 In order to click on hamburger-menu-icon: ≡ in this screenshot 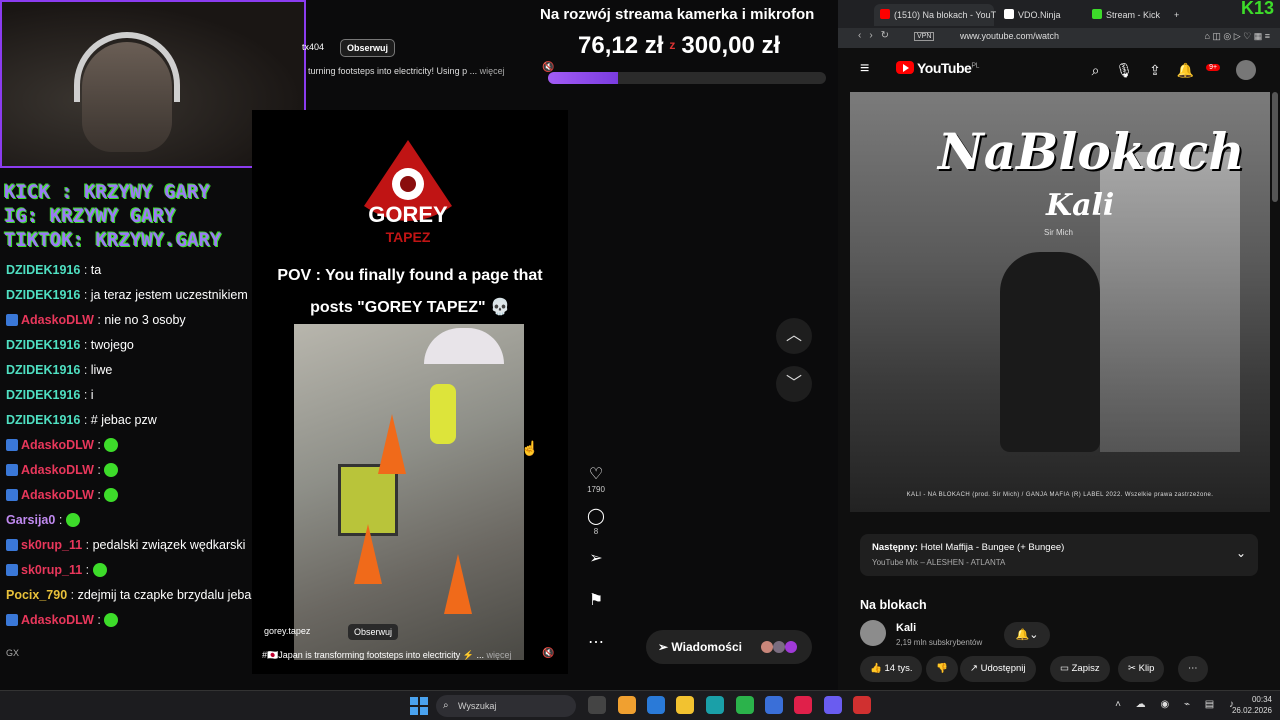, I will do `click(864, 69)`.